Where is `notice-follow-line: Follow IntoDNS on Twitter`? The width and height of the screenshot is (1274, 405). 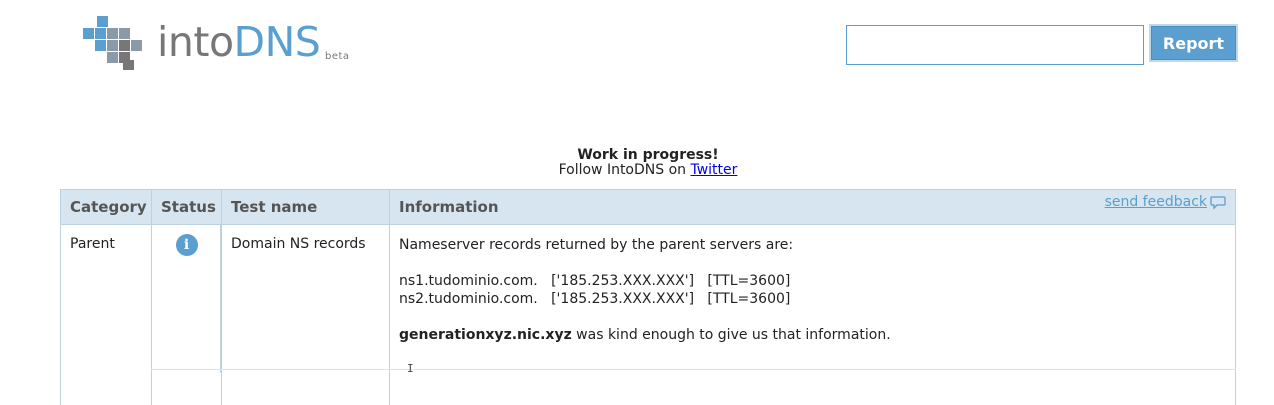
notice-follow-line: Follow IntoDNS on Twitter is located at coordinates (637, 170).